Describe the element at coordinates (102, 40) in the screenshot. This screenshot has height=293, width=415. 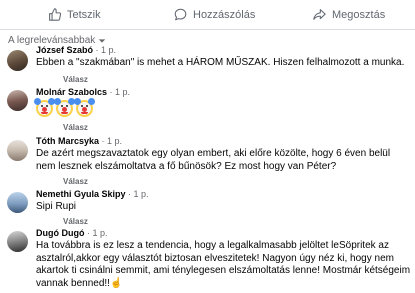
I see `chevron-down-icon` at that location.